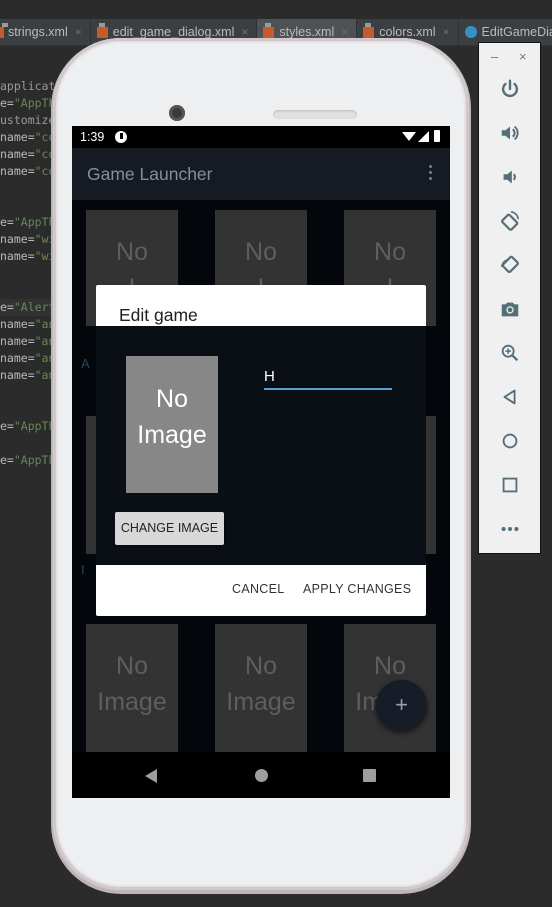  What do you see at coordinates (28, 307) in the screenshot?
I see `code-line: e="Alert` at bounding box center [28, 307].